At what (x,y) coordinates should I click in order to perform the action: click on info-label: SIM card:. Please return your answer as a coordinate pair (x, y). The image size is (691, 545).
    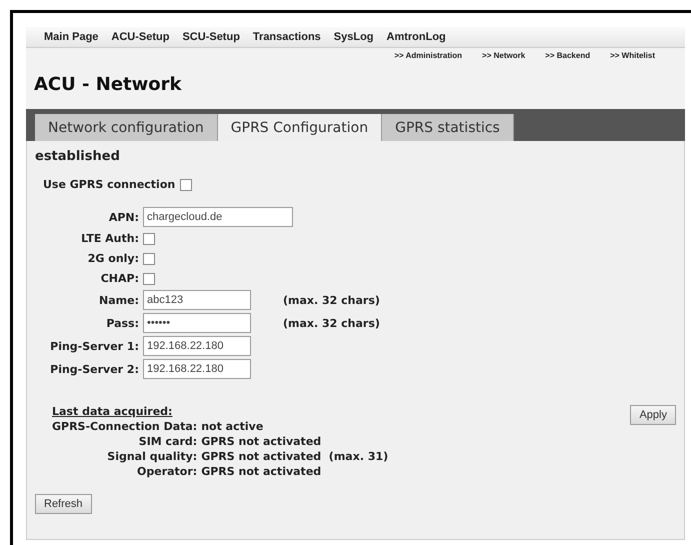
    Looking at the image, I should click on (168, 441).